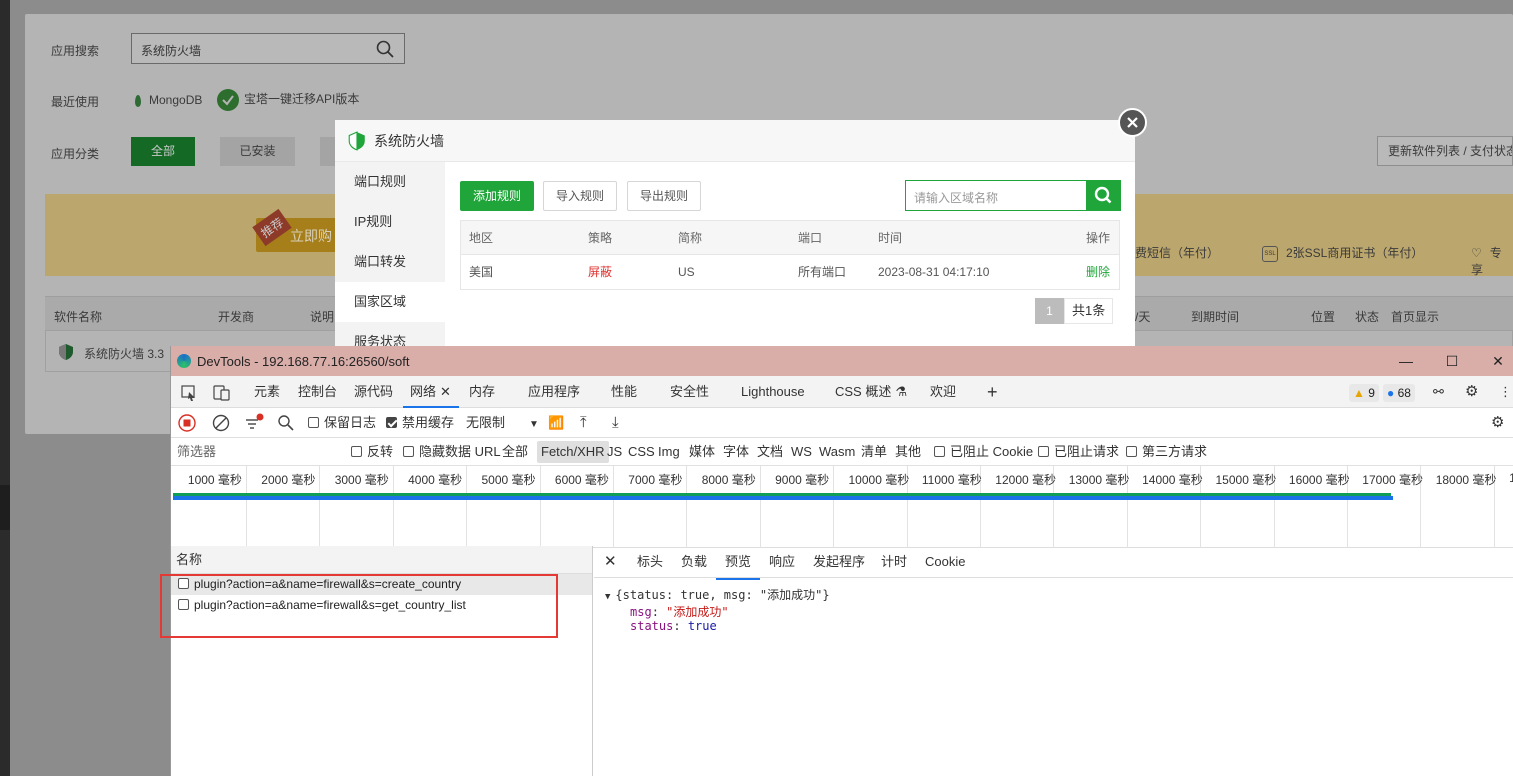 The image size is (1513, 776). What do you see at coordinates (992, 392) in the screenshot?
I see `add-tab-icon: +` at bounding box center [992, 392].